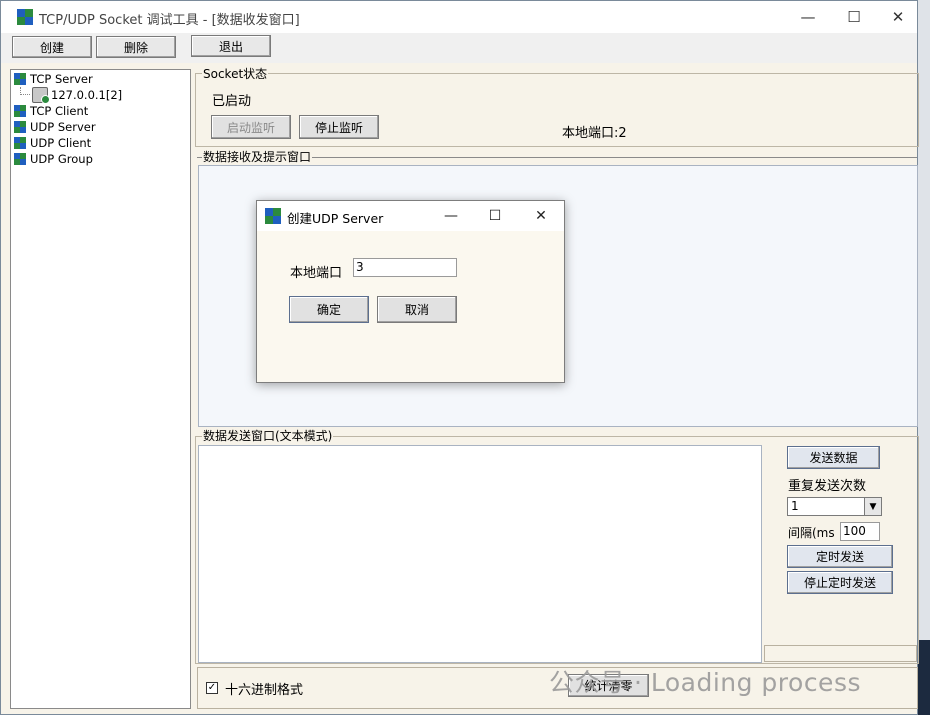 The height and width of the screenshot is (715, 930). Describe the element at coordinates (264, 690) in the screenshot. I see `hex-format-label: 十六进制格式` at that location.